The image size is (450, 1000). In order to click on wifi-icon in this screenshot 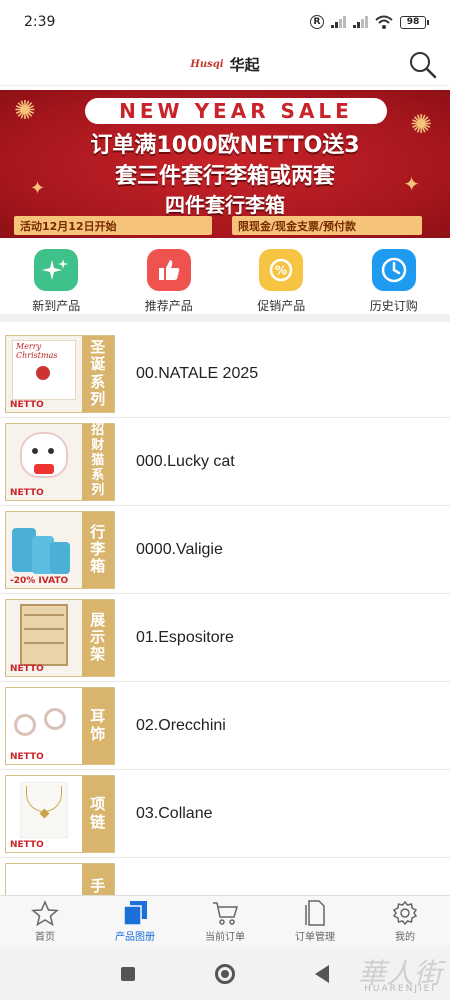, I will do `click(384, 22)`.